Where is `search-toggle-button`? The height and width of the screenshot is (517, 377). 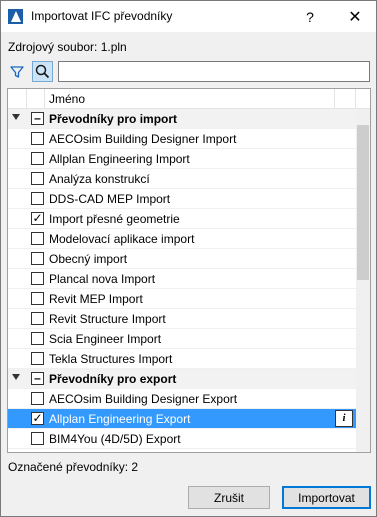
search-toggle-button is located at coordinates (42, 71).